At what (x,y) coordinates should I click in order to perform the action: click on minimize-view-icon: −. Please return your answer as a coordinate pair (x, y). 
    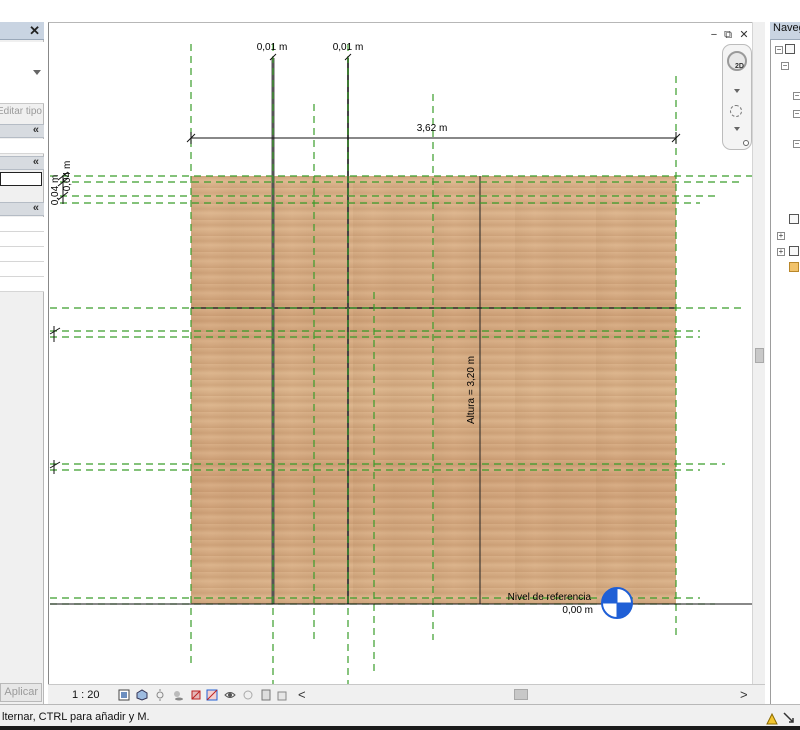
    Looking at the image, I should click on (714, 35).